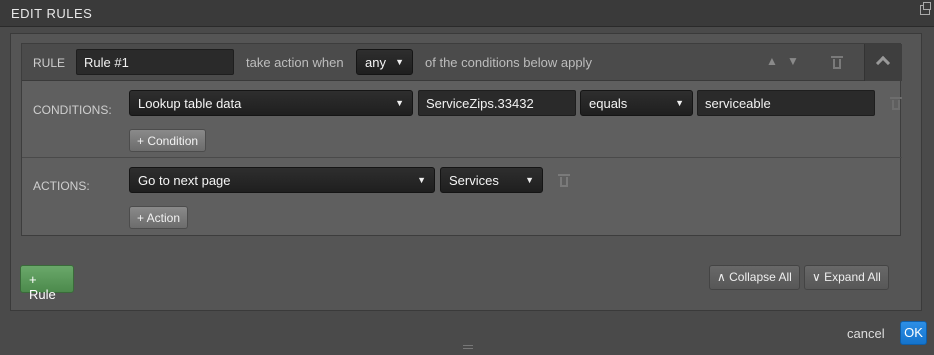 Image resolution: width=934 pixels, height=355 pixels. I want to click on collapse-rule-button, so click(883, 62).